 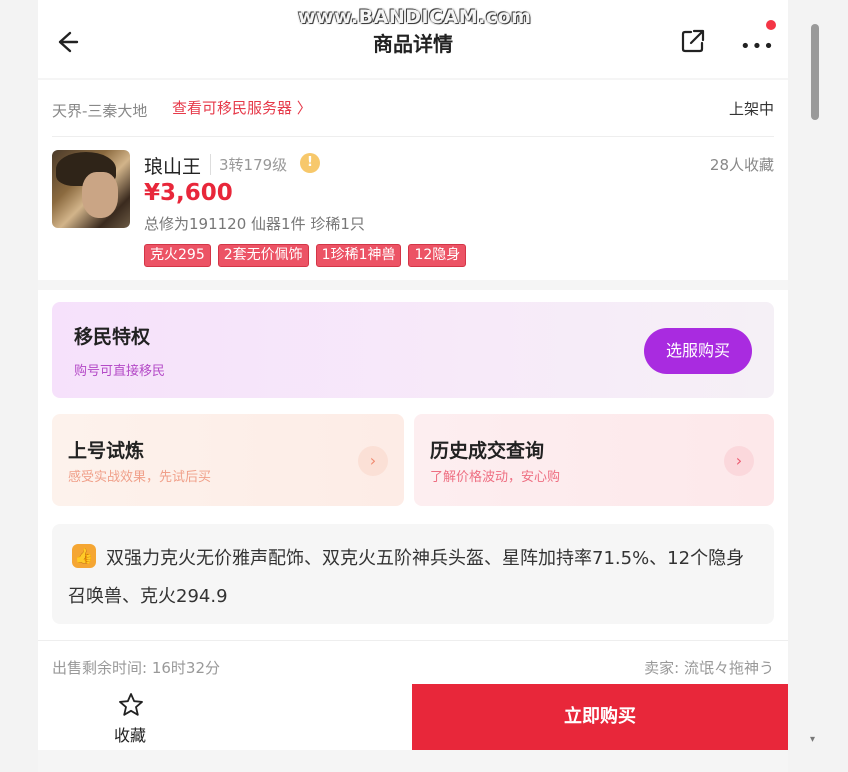 I want to click on info-icon: !, so click(x=310, y=163).